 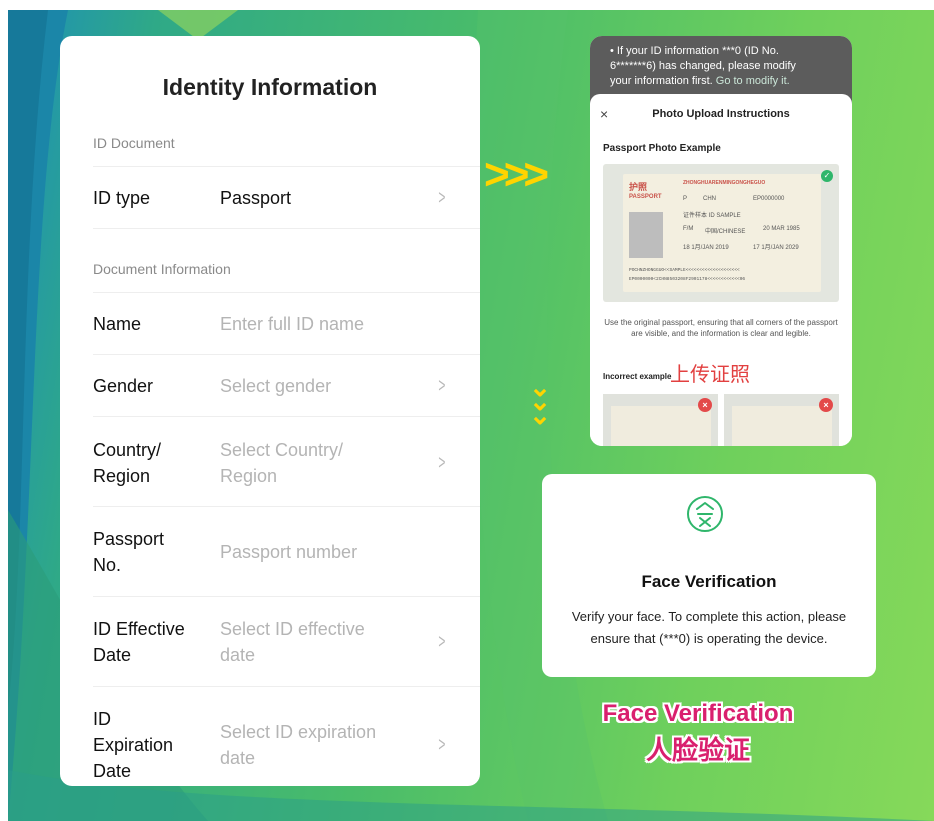 What do you see at coordinates (685, 199) in the screenshot?
I see `passport-type: P` at bounding box center [685, 199].